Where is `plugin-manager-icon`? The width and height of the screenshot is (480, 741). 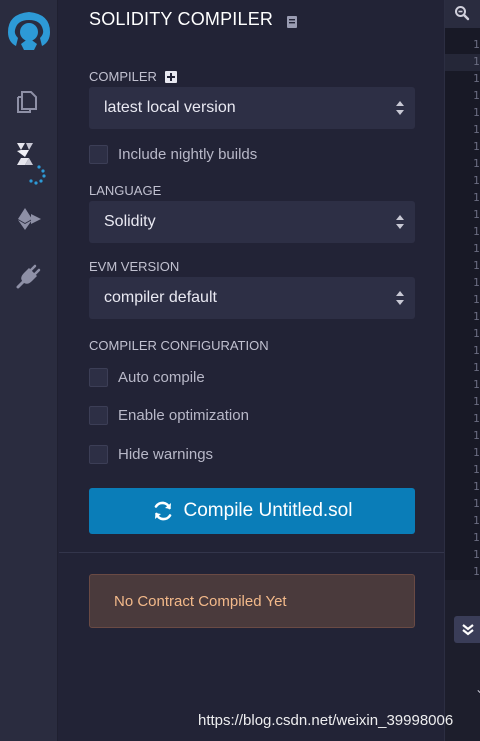
plugin-manager-icon is located at coordinates (29, 276).